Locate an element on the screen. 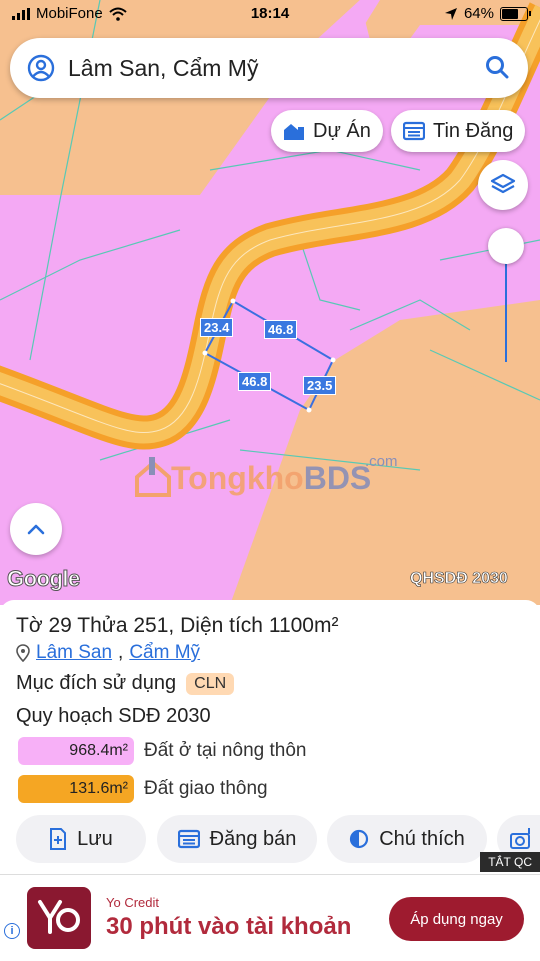 The width and height of the screenshot is (540, 961). building-icon is located at coordinates (294, 132).